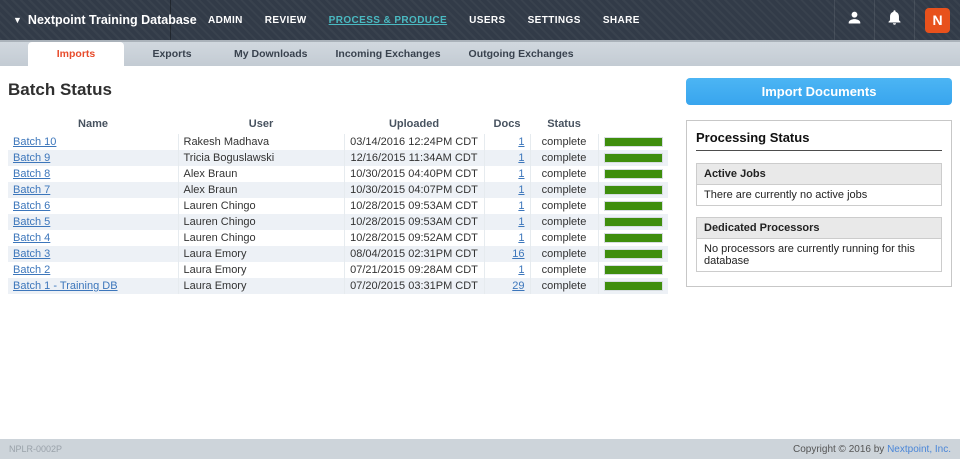 This screenshot has width=960, height=459. What do you see at coordinates (76, 54) in the screenshot?
I see `tab: Imports` at bounding box center [76, 54].